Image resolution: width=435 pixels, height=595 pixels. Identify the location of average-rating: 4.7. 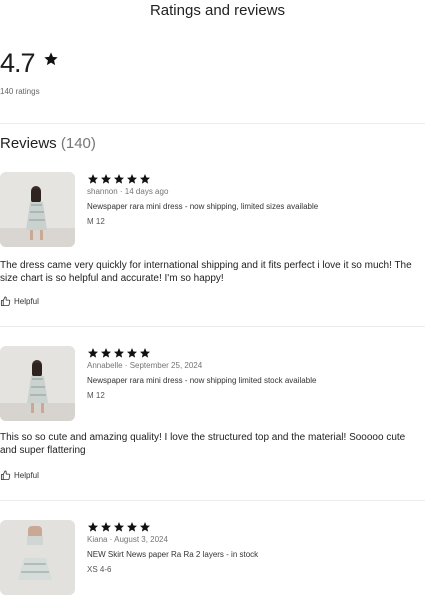
(18, 63).